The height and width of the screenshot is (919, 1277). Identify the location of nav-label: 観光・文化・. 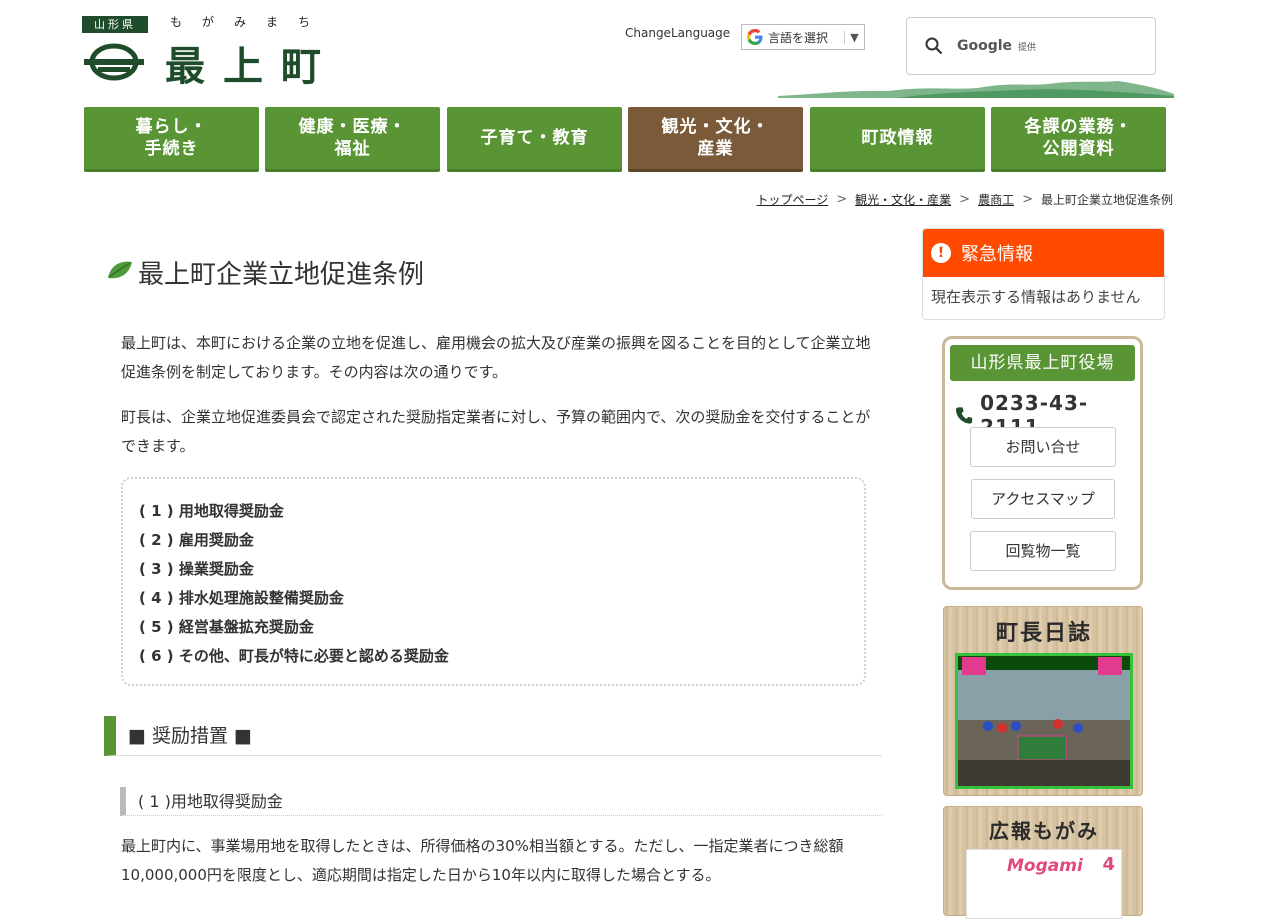
(715, 127).